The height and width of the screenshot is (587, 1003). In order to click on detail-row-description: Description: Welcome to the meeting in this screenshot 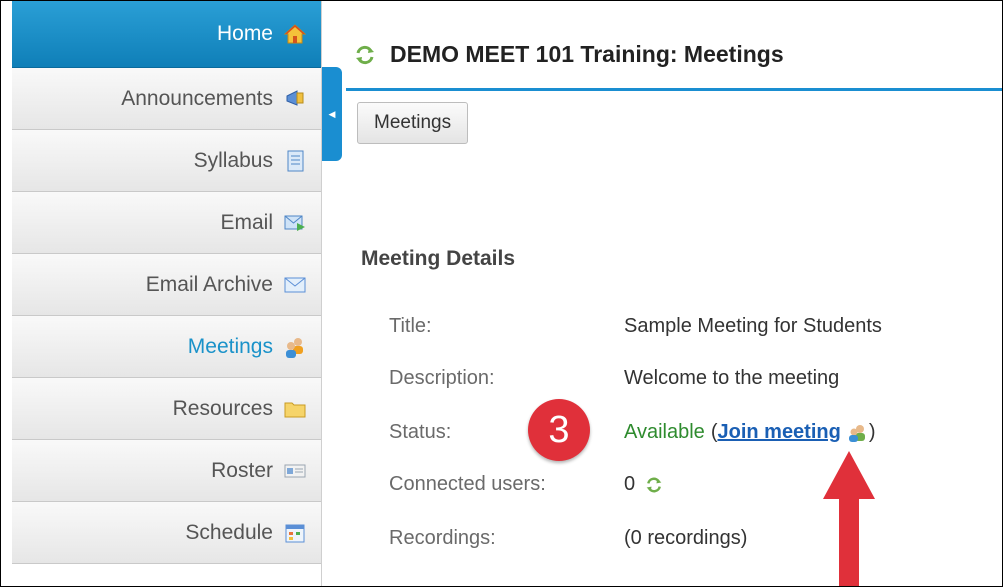, I will do `click(614, 378)`.